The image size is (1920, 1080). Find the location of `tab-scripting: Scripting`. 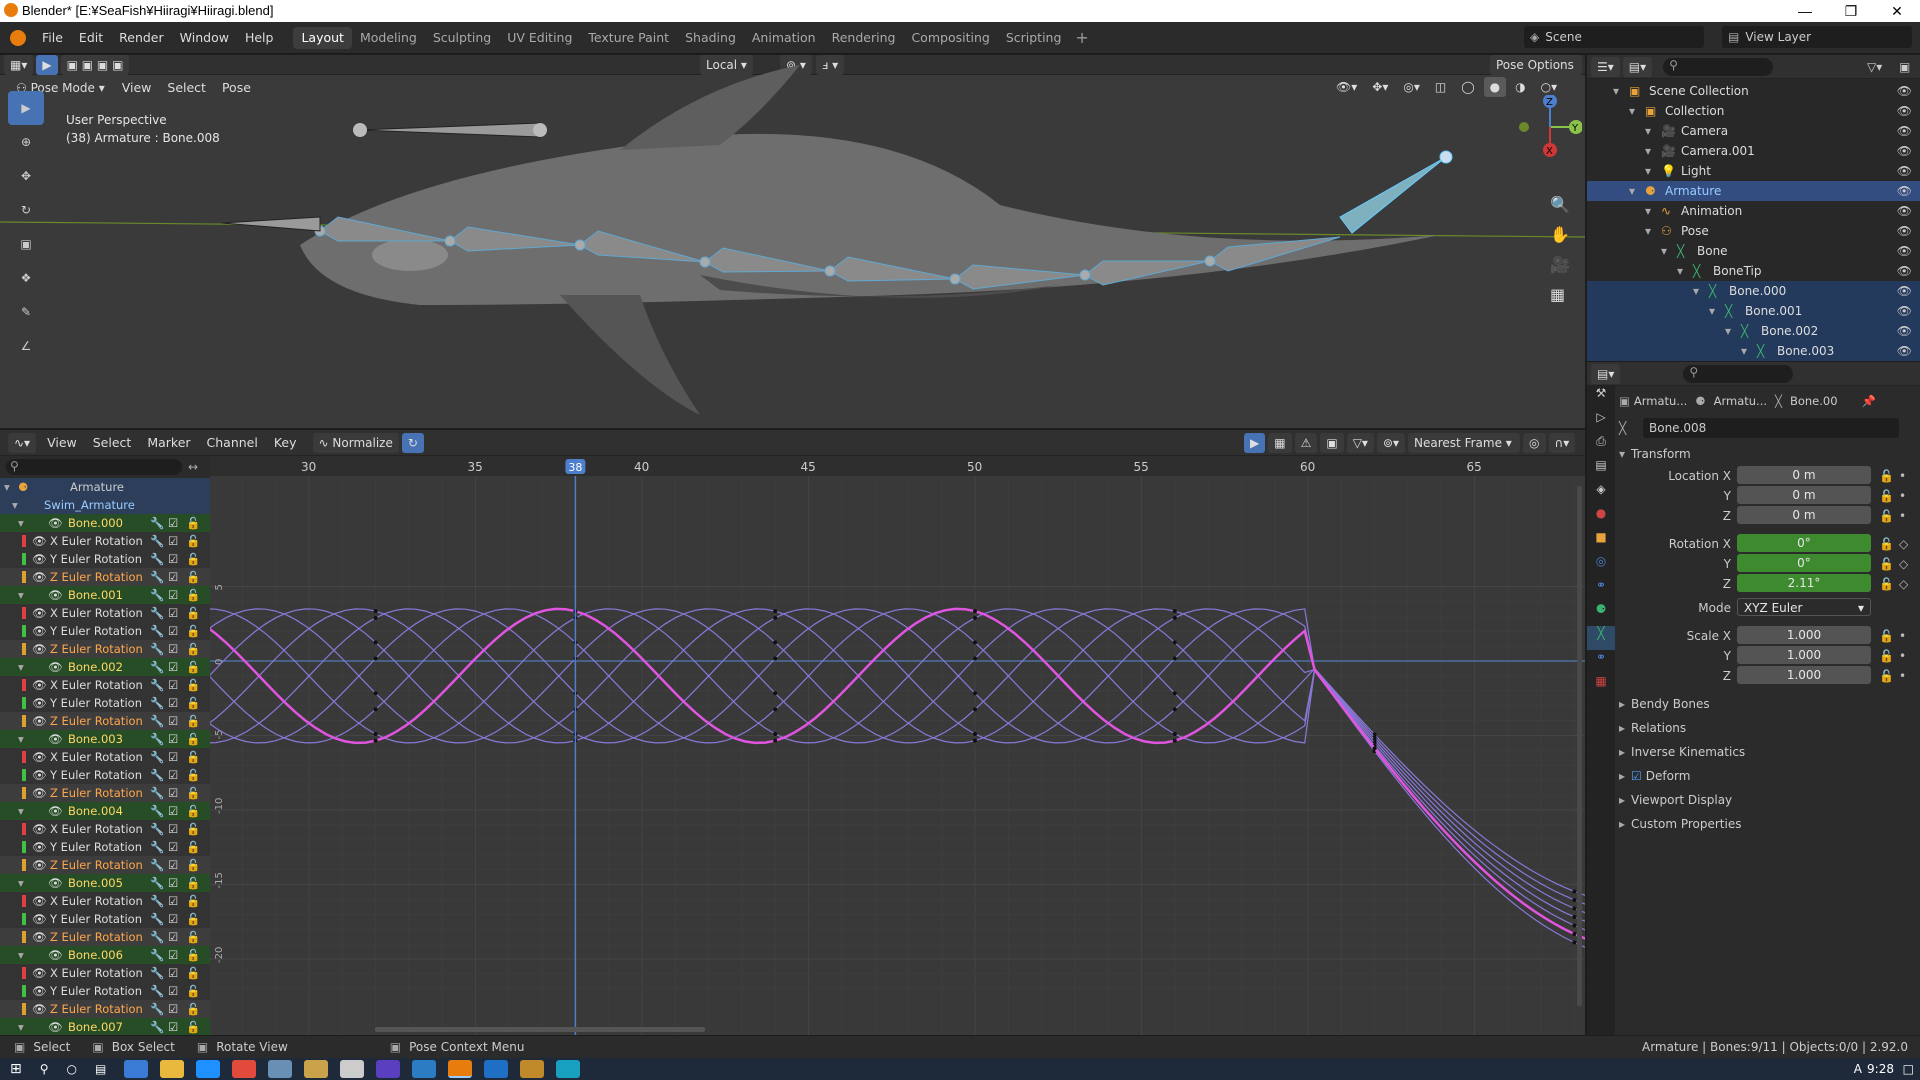

tab-scripting: Scripting is located at coordinates (1034, 38).